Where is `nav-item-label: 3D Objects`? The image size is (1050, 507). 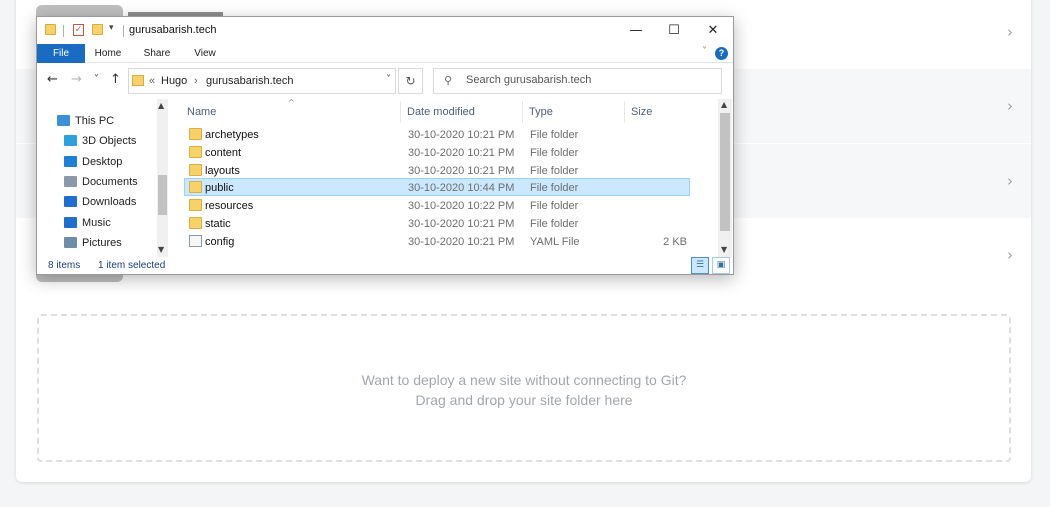 nav-item-label: 3D Objects is located at coordinates (109, 141).